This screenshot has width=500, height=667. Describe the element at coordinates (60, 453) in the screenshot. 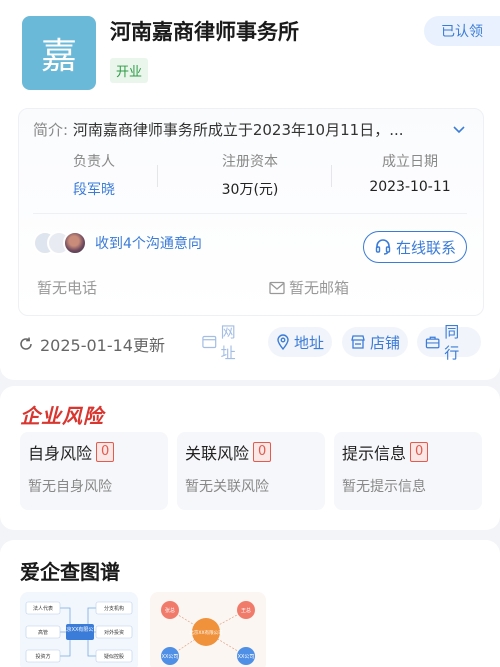

I see `risk-box-label: 自身风险` at that location.